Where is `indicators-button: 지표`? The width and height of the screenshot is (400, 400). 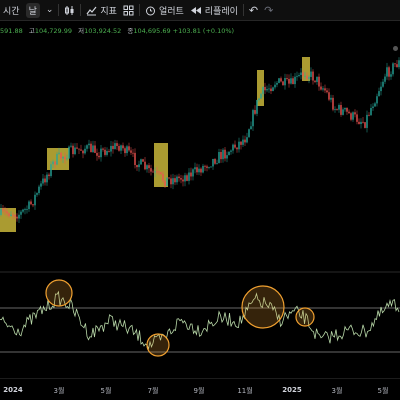 indicators-button: 지표 is located at coordinates (101, 10).